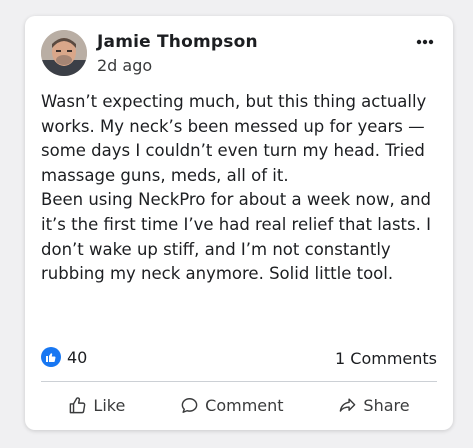  I want to click on like-reaction-icon, so click(51, 357).